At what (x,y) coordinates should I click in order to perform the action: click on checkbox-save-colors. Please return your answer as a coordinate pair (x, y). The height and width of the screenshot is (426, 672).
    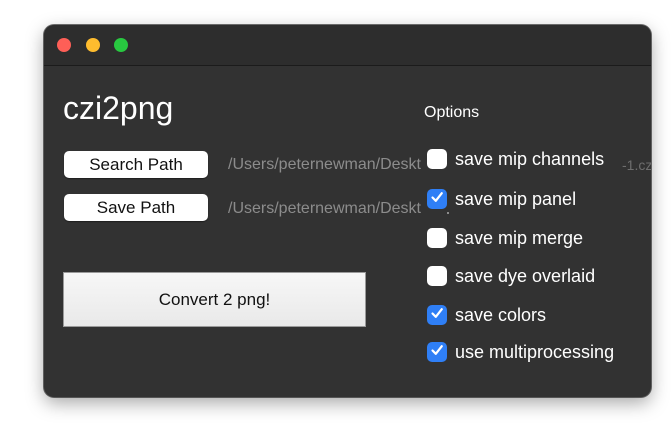
    Looking at the image, I should click on (437, 315).